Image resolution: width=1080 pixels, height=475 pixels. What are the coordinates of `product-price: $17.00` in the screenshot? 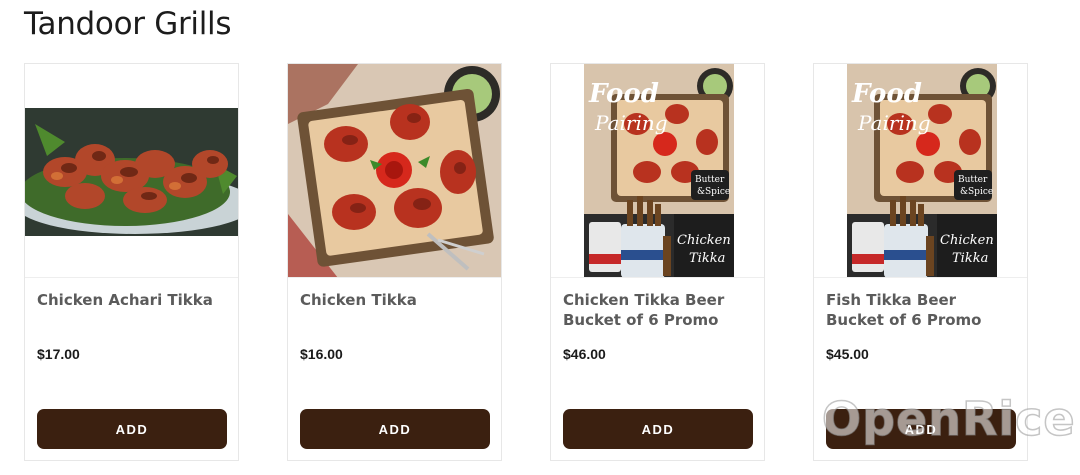 It's located at (58, 354).